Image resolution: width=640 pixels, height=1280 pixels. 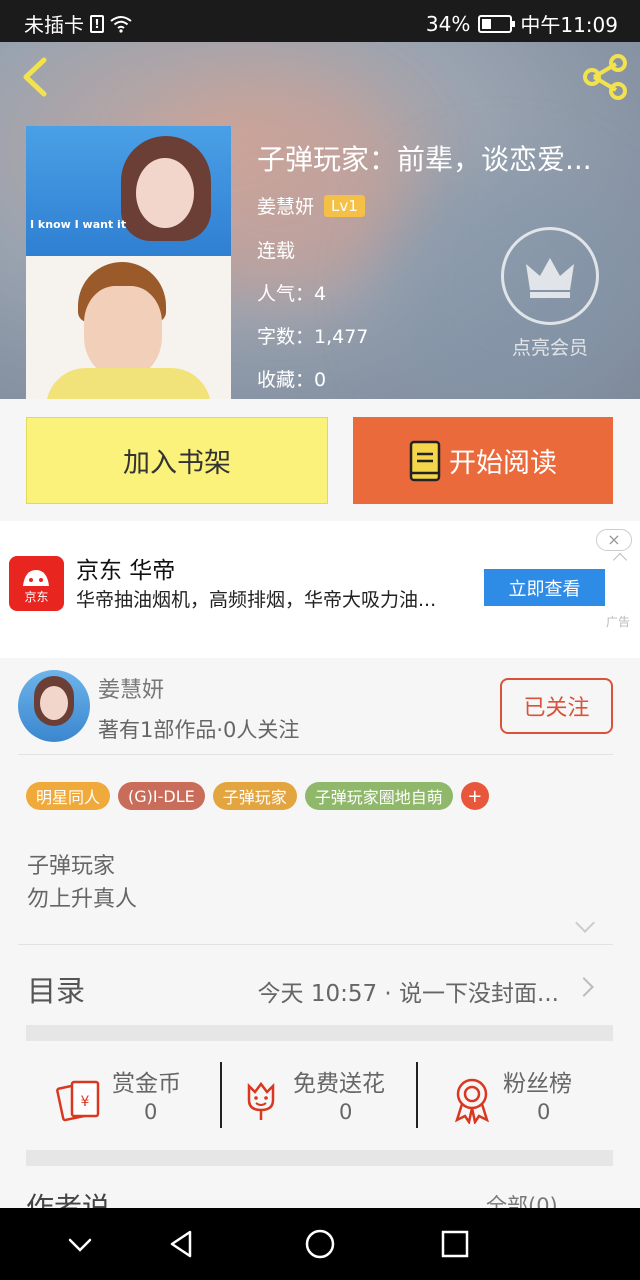 I want to click on popularity: 人气：4, so click(x=292, y=294).